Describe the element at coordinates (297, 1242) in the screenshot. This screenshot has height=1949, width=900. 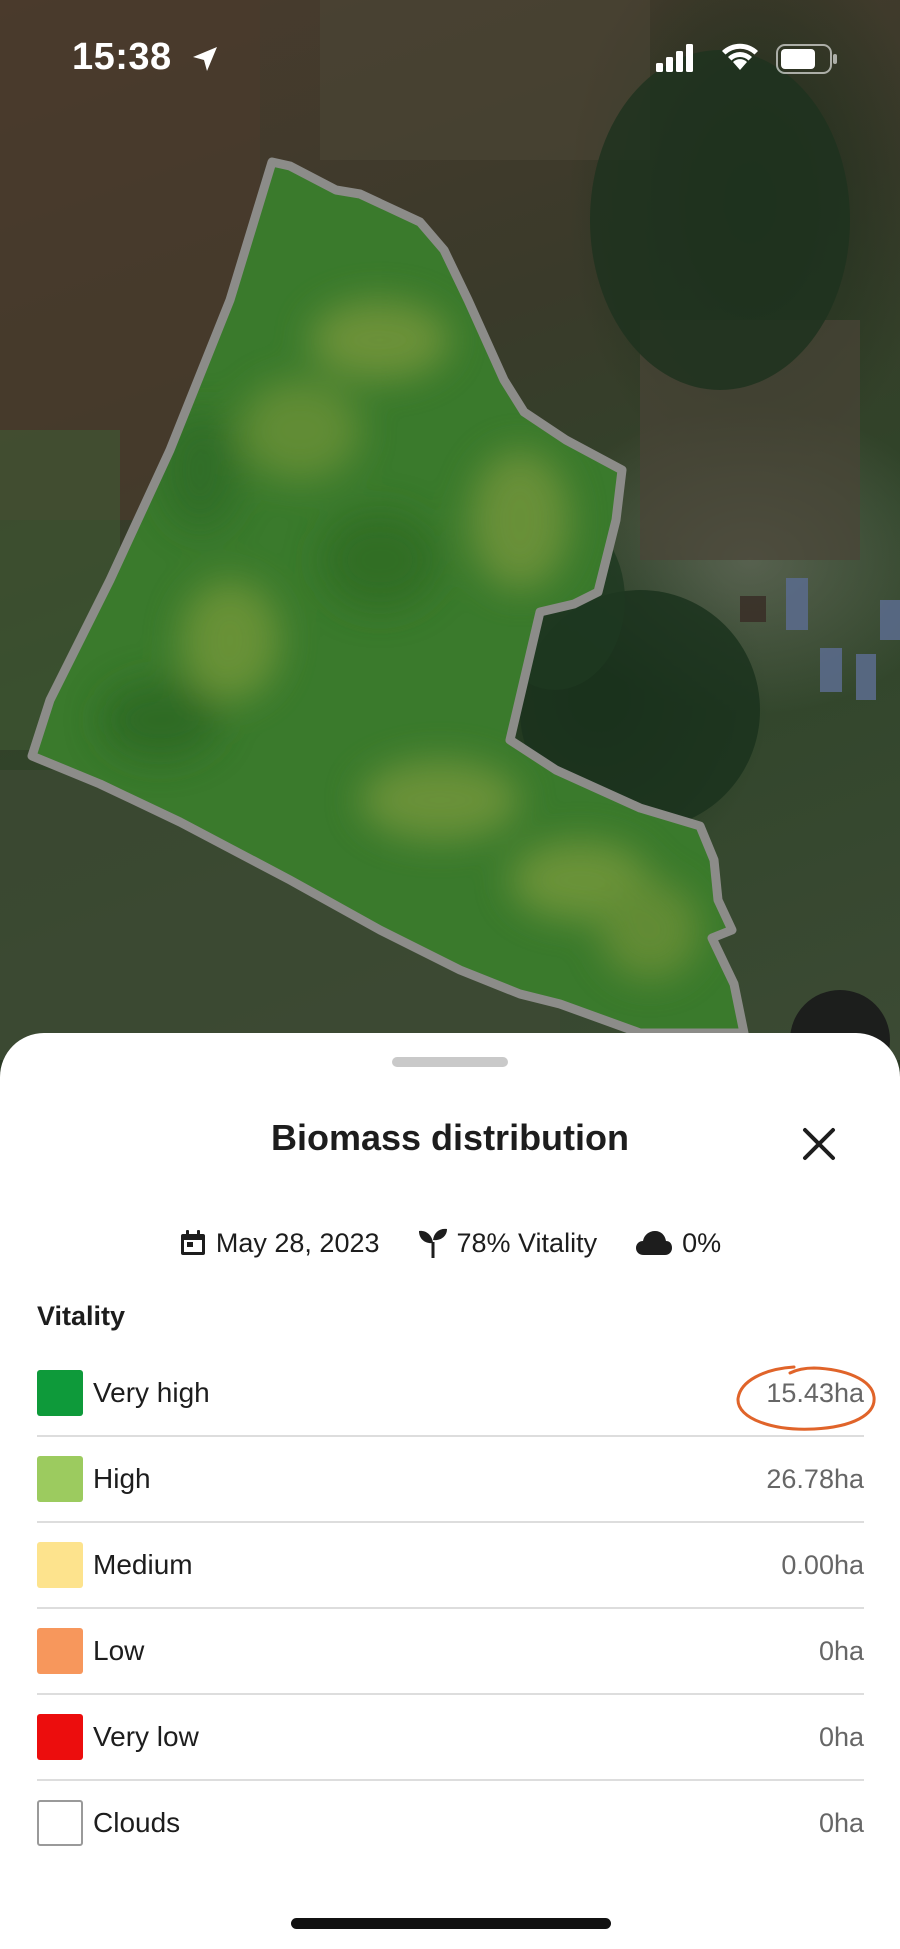
I see `date-text: May 28, 2023` at that location.